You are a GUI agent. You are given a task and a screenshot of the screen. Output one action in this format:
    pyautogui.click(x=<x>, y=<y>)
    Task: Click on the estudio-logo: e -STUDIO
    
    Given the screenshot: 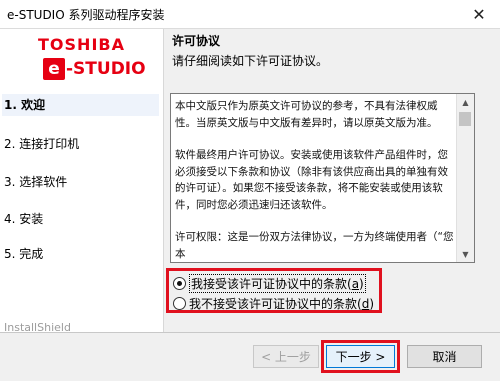 What is the action you would take?
    pyautogui.click(x=94, y=69)
    